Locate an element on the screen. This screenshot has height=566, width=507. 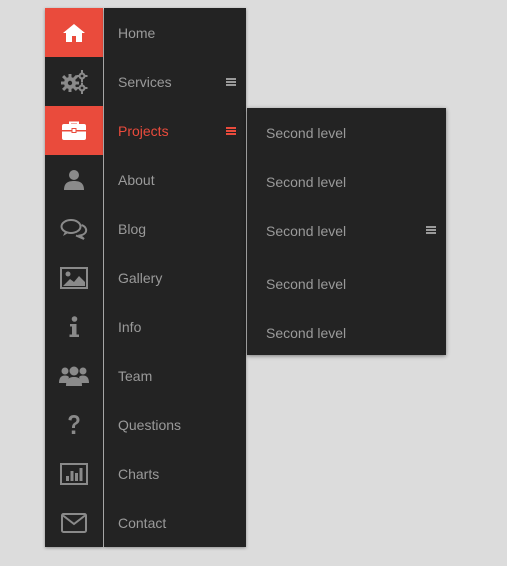
menu-item-label: Services is located at coordinates (145, 81).